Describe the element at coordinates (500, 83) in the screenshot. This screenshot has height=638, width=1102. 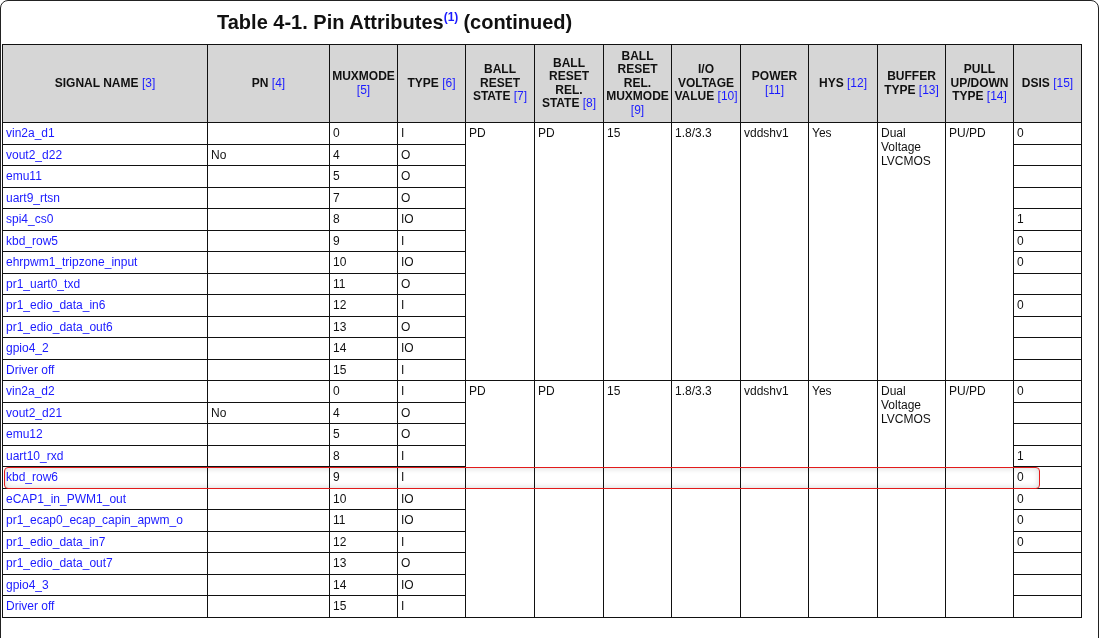
I see `column-header: BALL RESET STATE [7]` at that location.